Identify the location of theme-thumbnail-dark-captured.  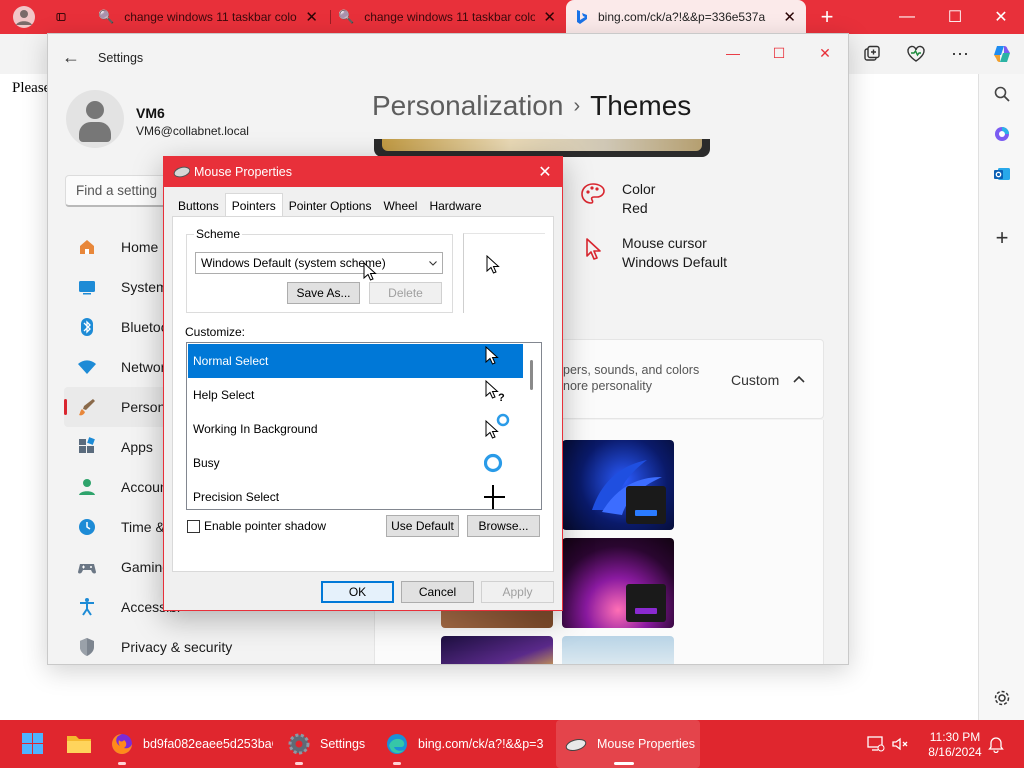
(497, 650).